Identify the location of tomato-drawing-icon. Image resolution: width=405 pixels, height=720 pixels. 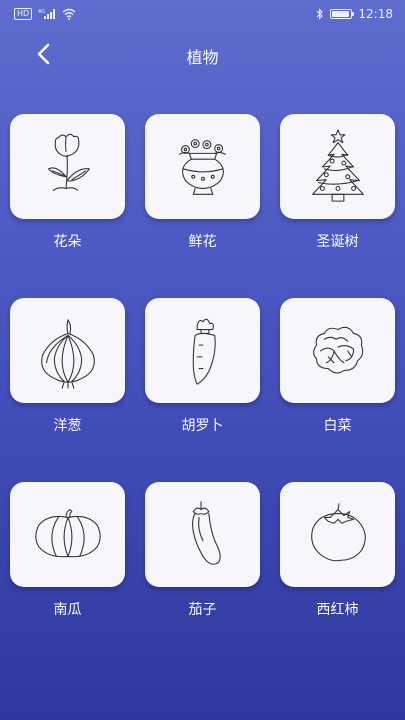
(338, 531).